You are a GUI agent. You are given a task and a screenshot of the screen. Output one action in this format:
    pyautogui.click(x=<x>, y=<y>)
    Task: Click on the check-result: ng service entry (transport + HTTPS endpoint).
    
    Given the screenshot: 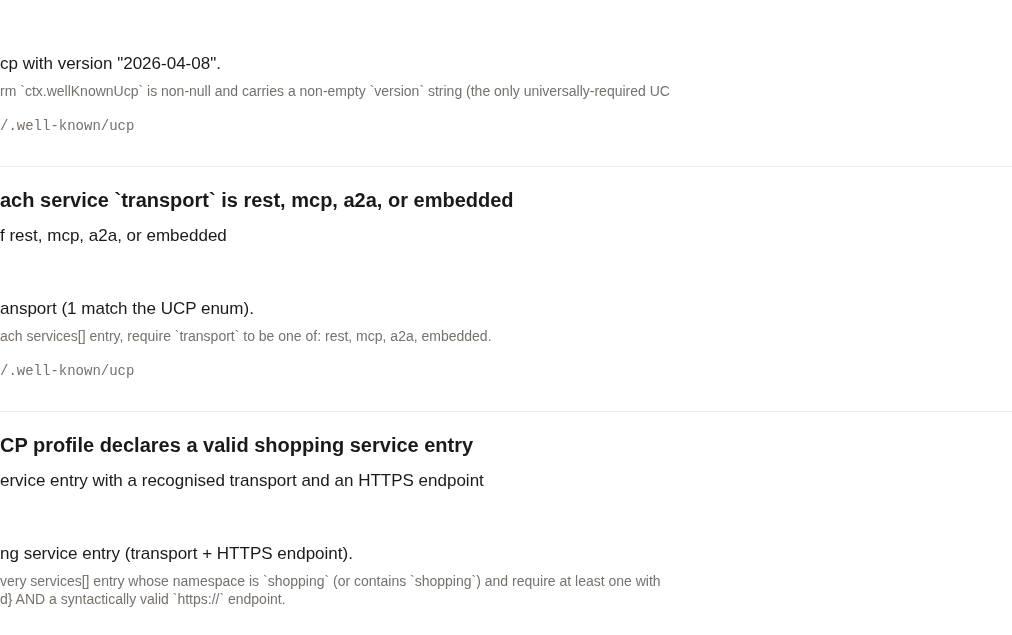 What is the action you would take?
    pyautogui.click(x=177, y=554)
    